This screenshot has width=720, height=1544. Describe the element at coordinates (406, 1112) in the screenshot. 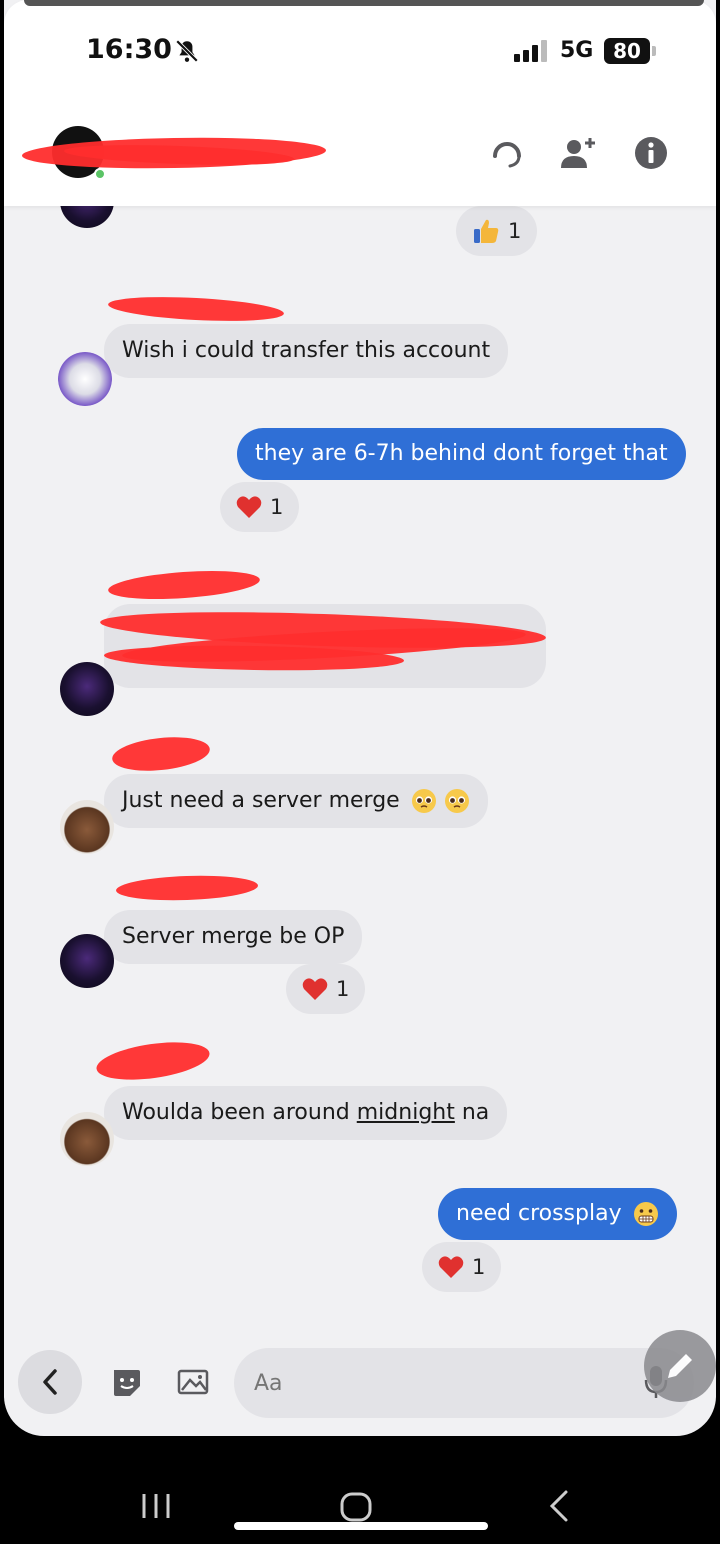

I see `message-link: midnight` at that location.